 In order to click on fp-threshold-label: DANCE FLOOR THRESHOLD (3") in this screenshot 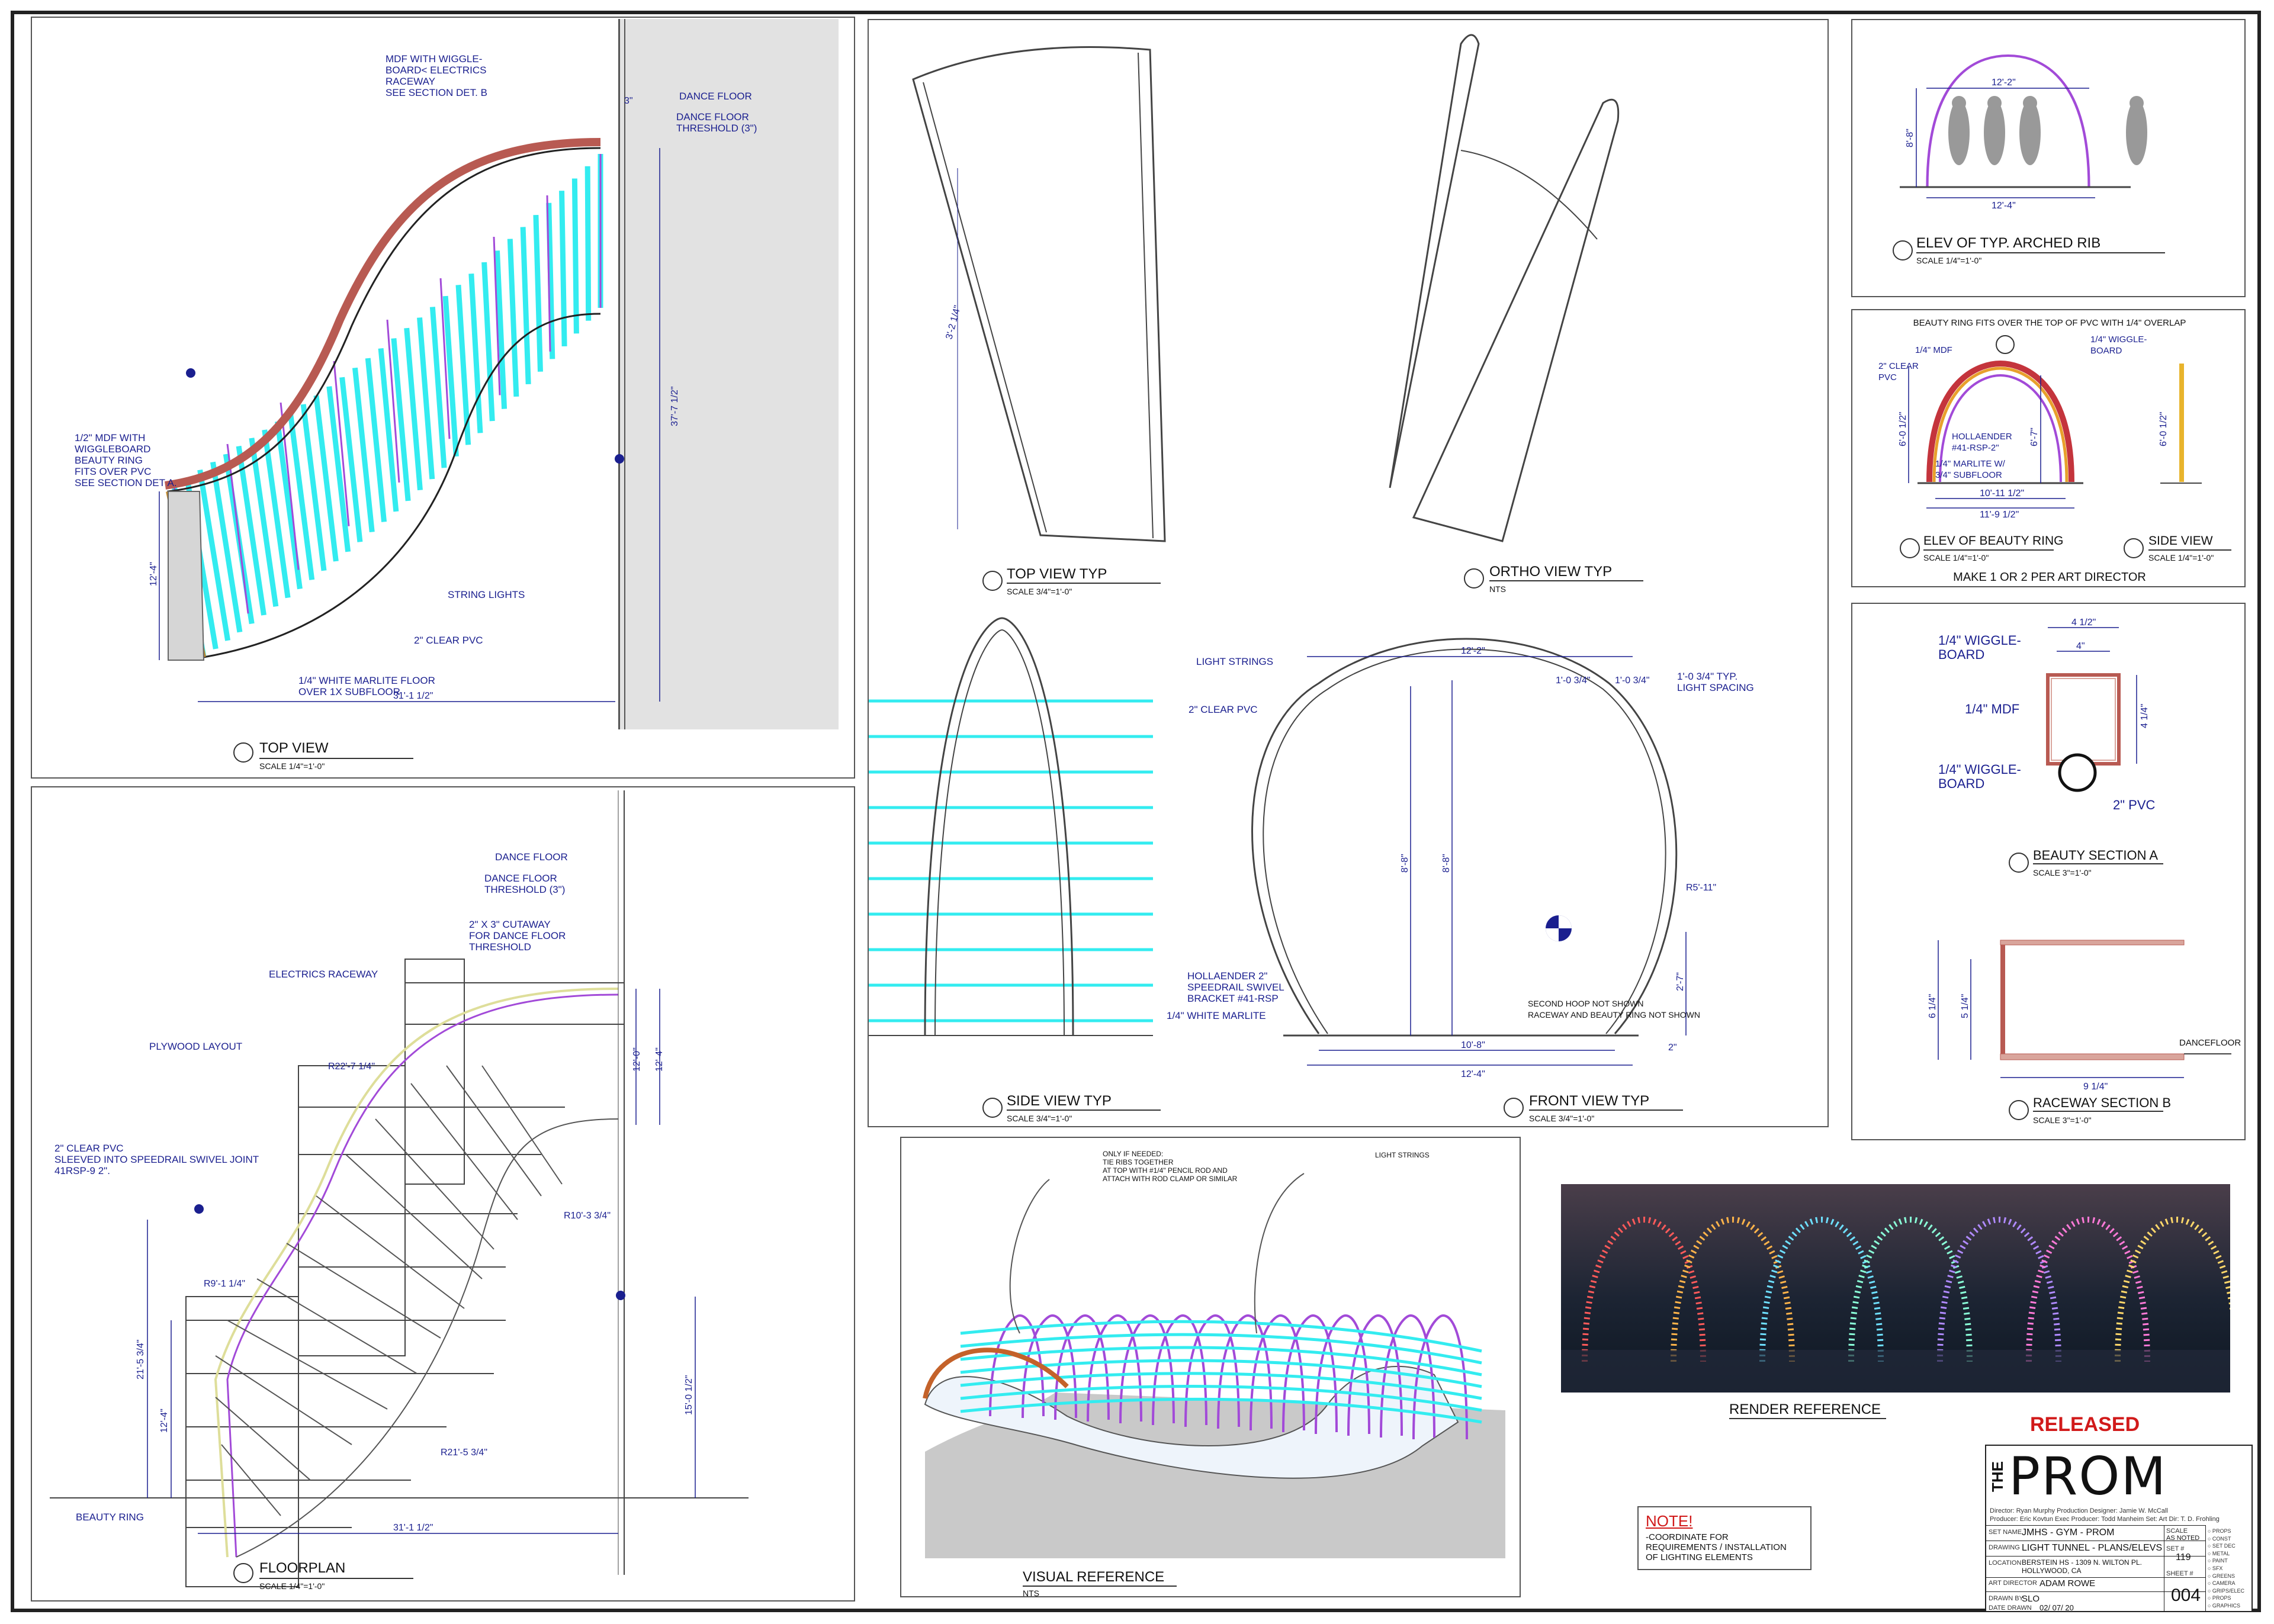, I will do `click(525, 884)`.